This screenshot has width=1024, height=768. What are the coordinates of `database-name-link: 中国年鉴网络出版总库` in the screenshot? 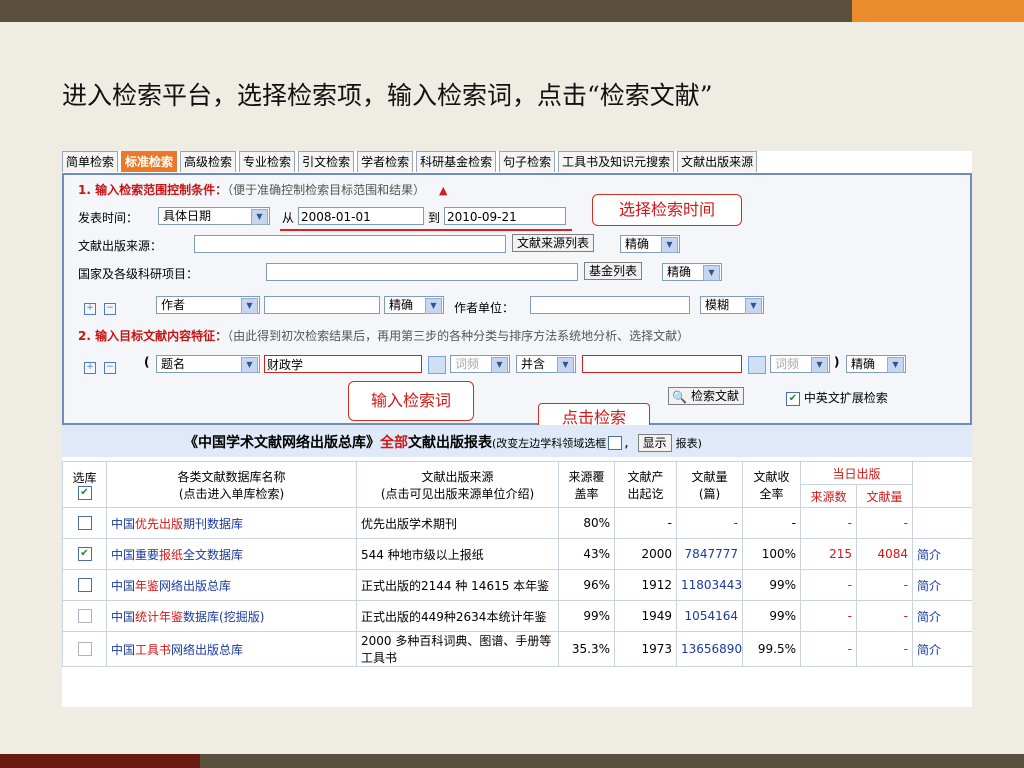 It's located at (231, 585).